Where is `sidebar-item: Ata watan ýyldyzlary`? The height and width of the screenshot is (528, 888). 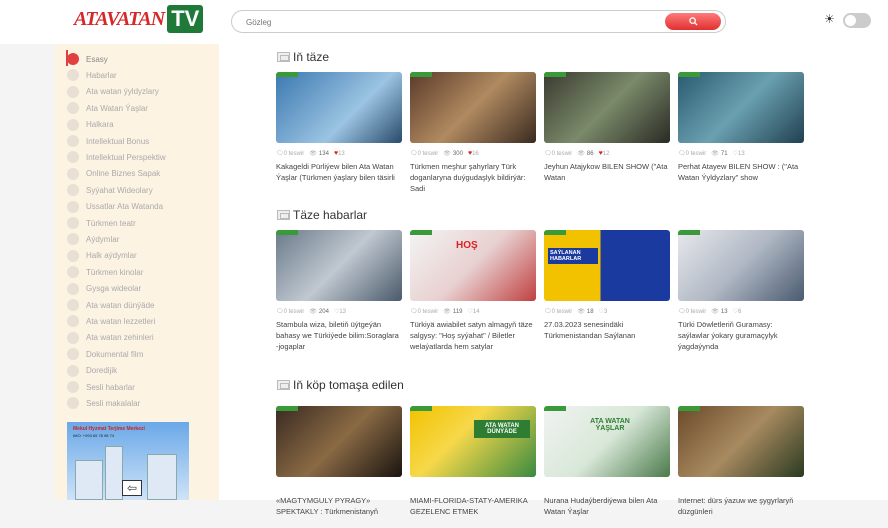
sidebar-item: Ata watan ýyldyzlary is located at coordinates (113, 92).